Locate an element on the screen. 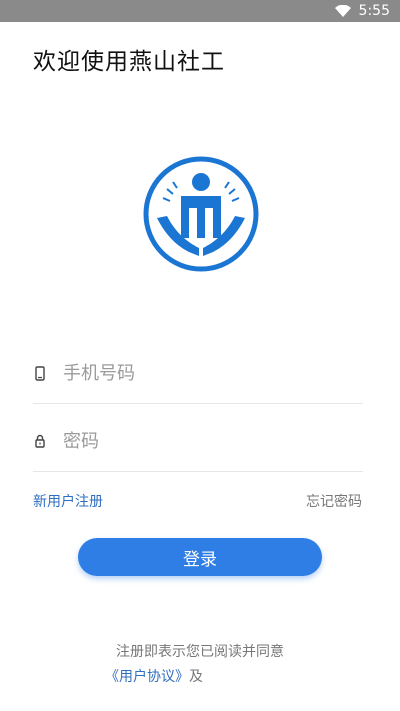 Image resolution: width=400 pixels, height=711 pixels. phone-input is located at coordinates (213, 373).